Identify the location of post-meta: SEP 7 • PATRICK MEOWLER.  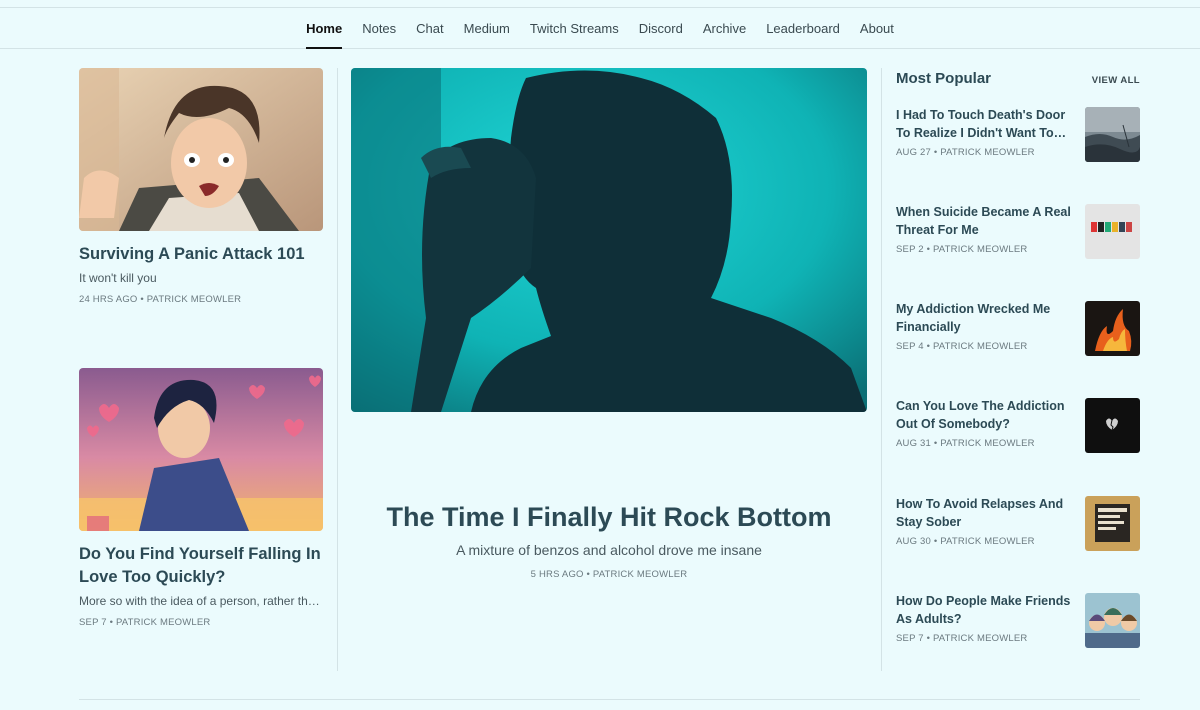
(145, 622).